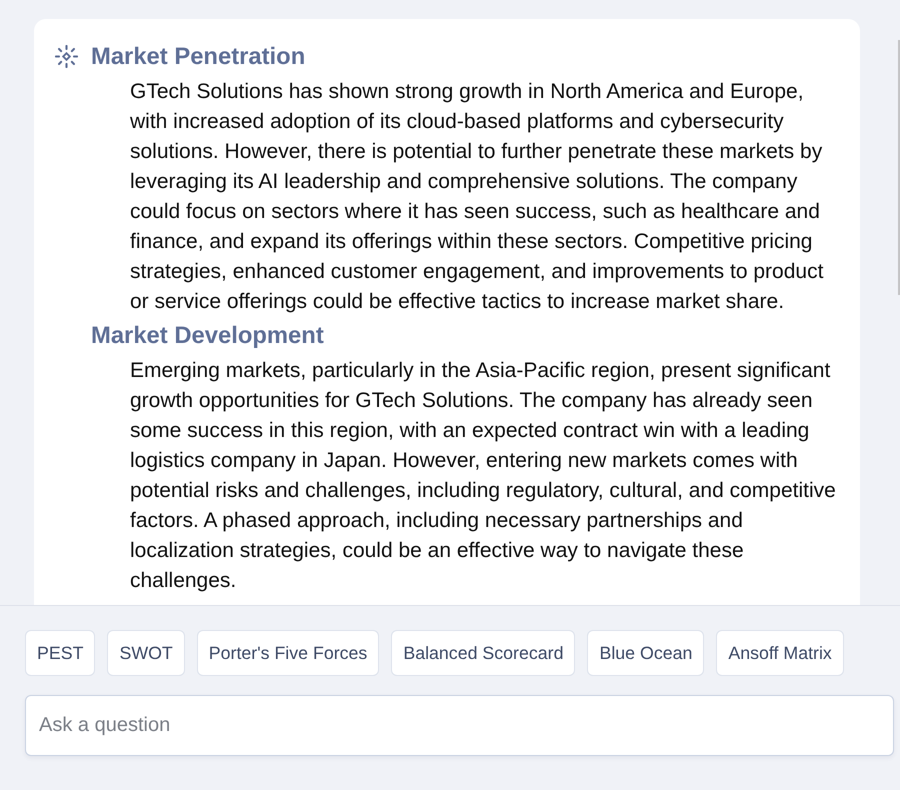 This screenshot has width=900, height=790. What do you see at coordinates (780, 653) in the screenshot?
I see `suggestion-chip: Ansoff Matrix` at bounding box center [780, 653].